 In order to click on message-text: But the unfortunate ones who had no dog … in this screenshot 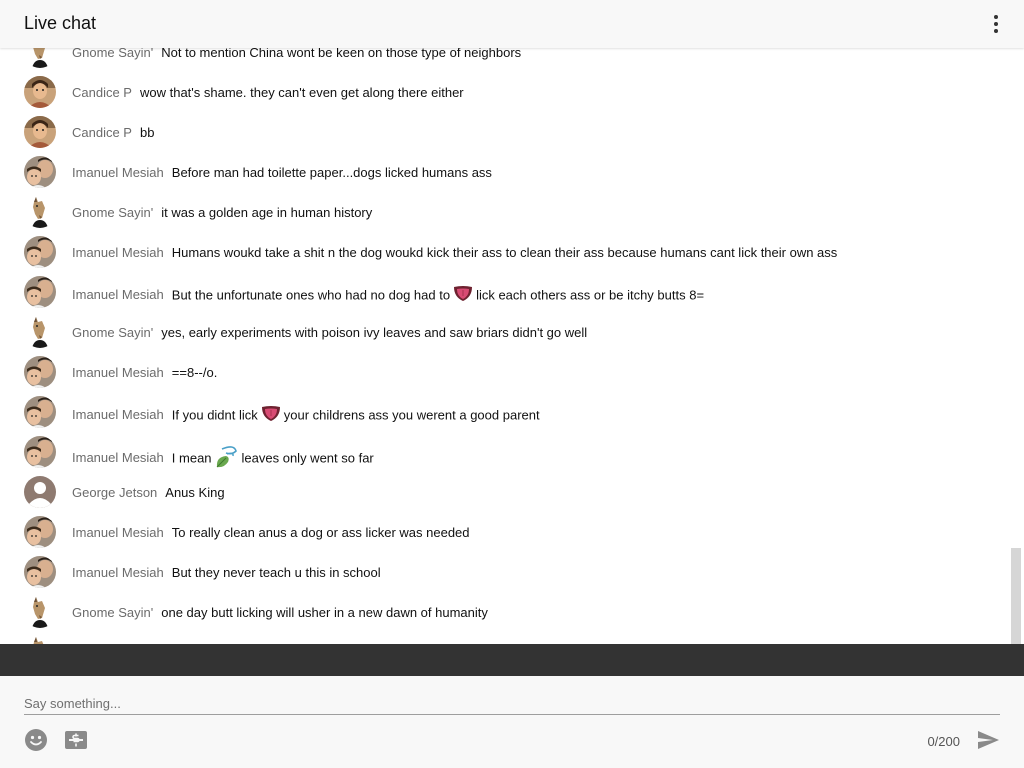, I will do `click(311, 295)`.